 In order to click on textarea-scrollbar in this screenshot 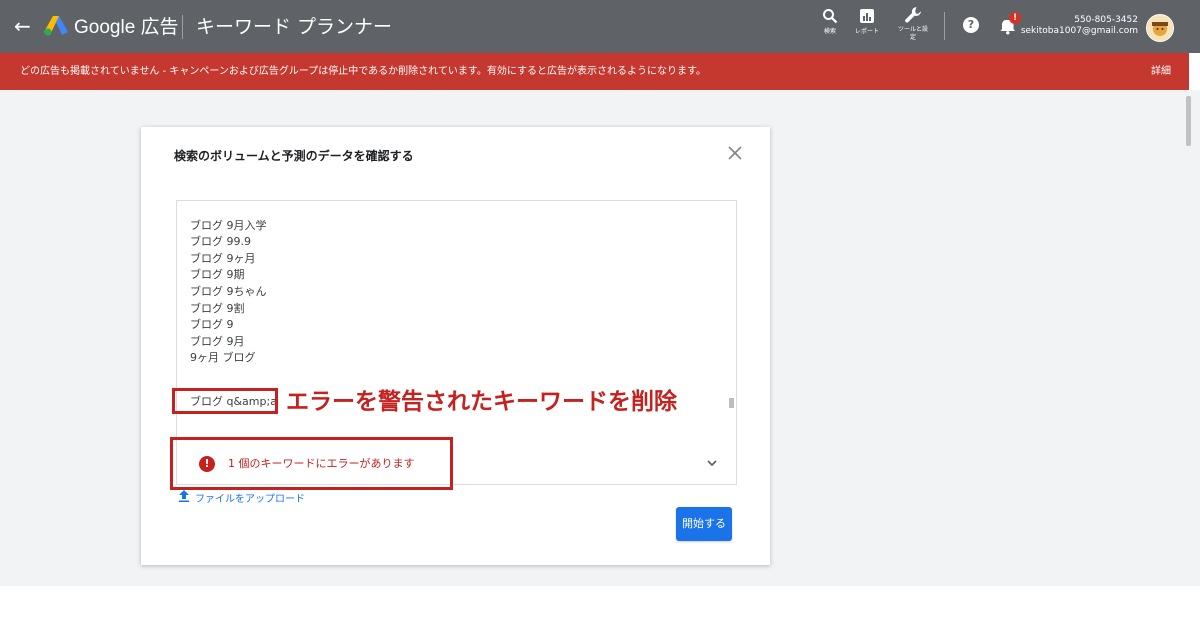, I will do `click(731, 403)`.